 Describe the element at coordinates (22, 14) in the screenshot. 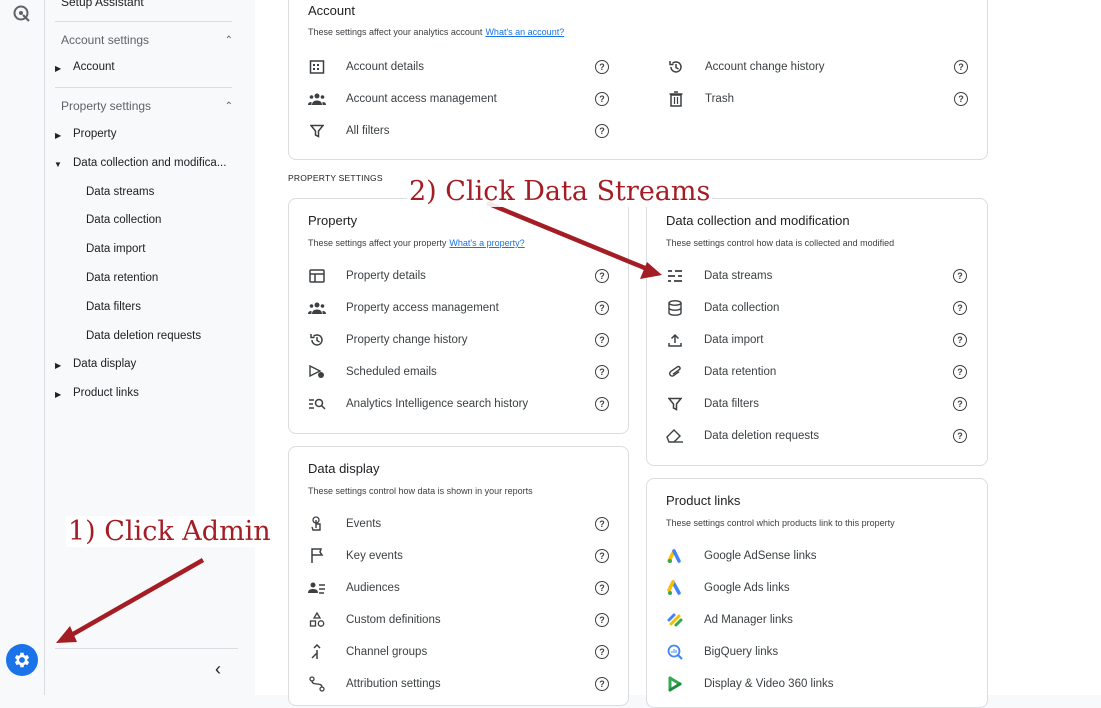

I see `analytics-logo-icon` at that location.